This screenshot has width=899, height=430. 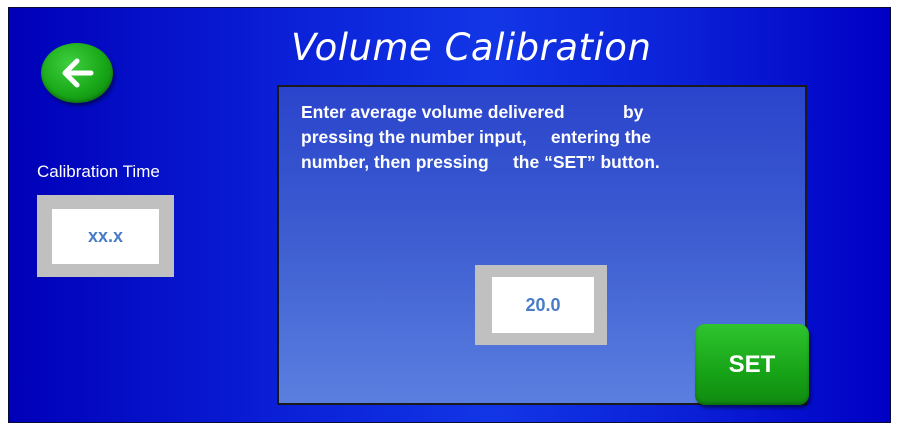 I want to click on volume-input-value: 20.0, so click(x=543, y=305).